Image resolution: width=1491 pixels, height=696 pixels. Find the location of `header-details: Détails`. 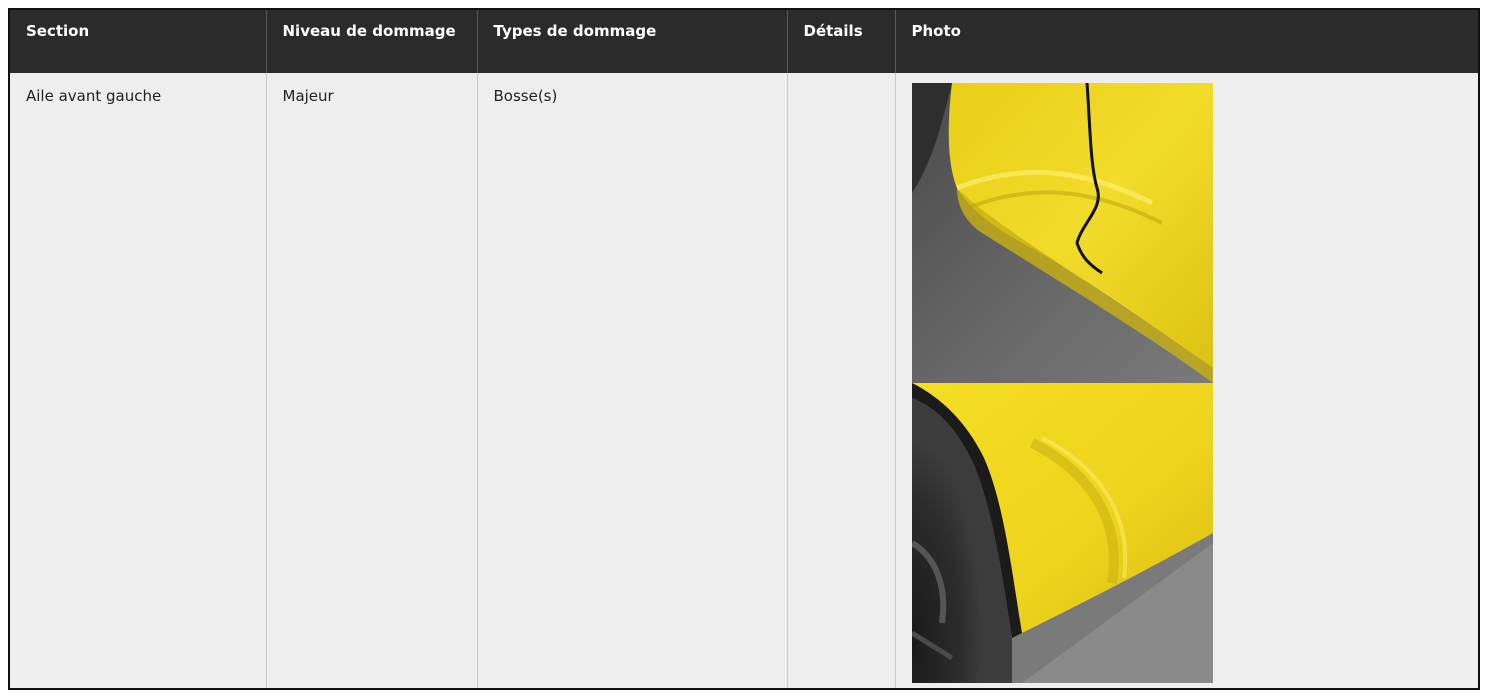

header-details: Détails is located at coordinates (841, 41).